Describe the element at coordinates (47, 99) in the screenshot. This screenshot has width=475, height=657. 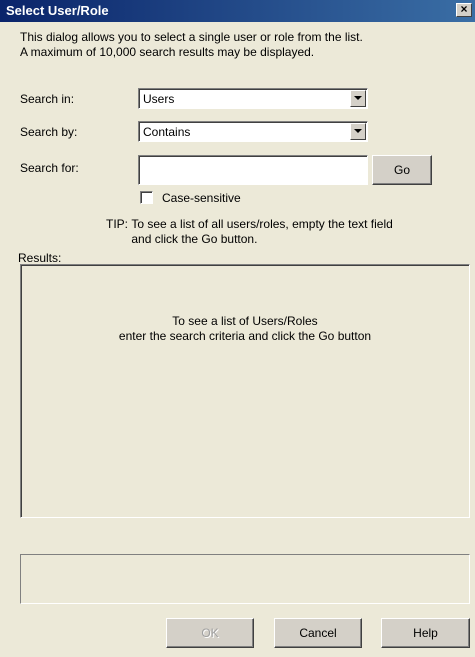
I see `search-in-label: Search in:` at that location.